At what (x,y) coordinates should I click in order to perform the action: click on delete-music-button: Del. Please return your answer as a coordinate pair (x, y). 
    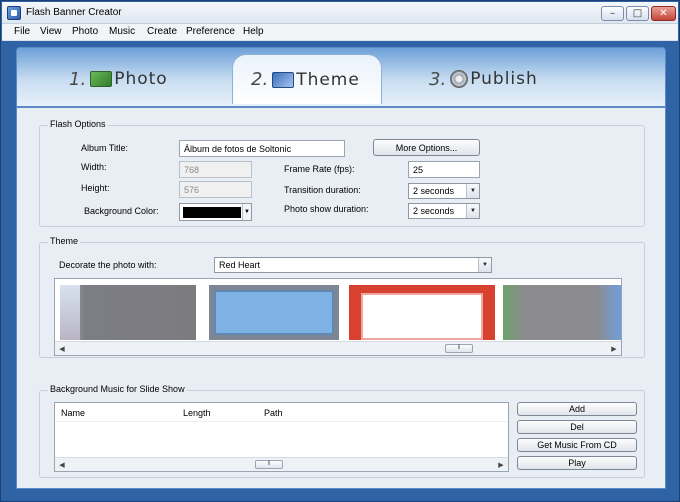
    Looking at the image, I should click on (577, 427).